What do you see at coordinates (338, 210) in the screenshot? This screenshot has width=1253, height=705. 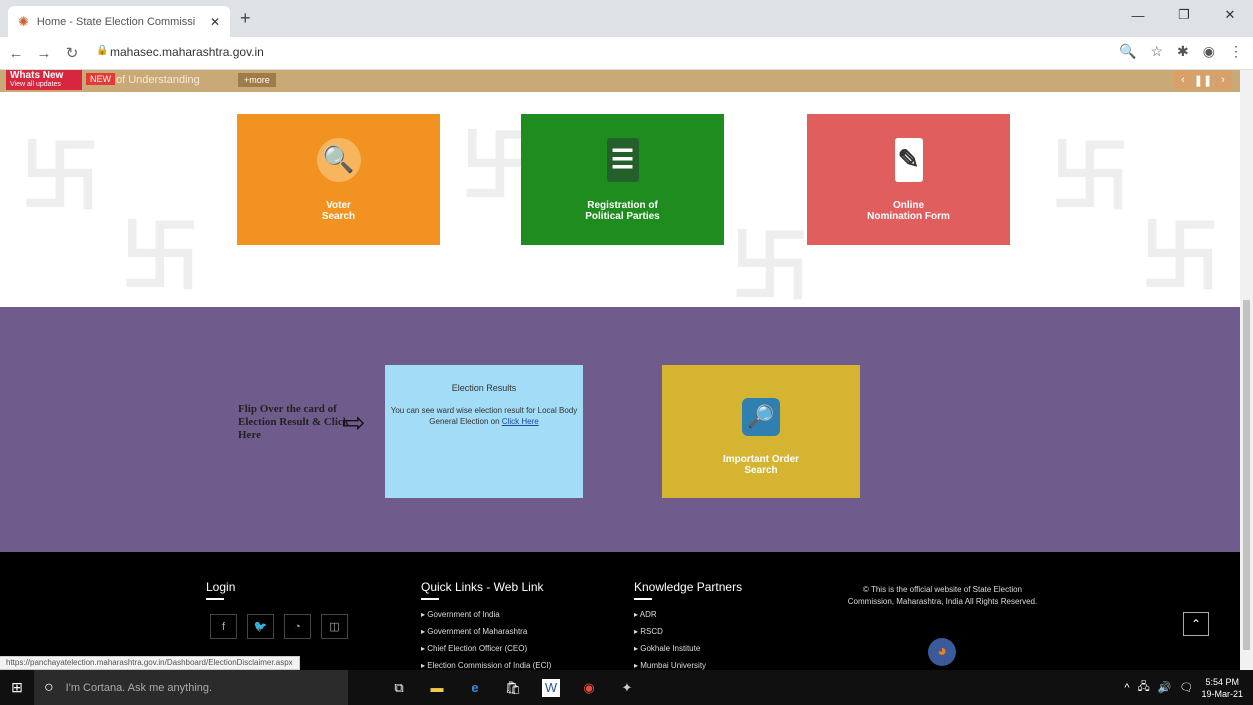 I see `voter-search-label: Voter Search` at bounding box center [338, 210].